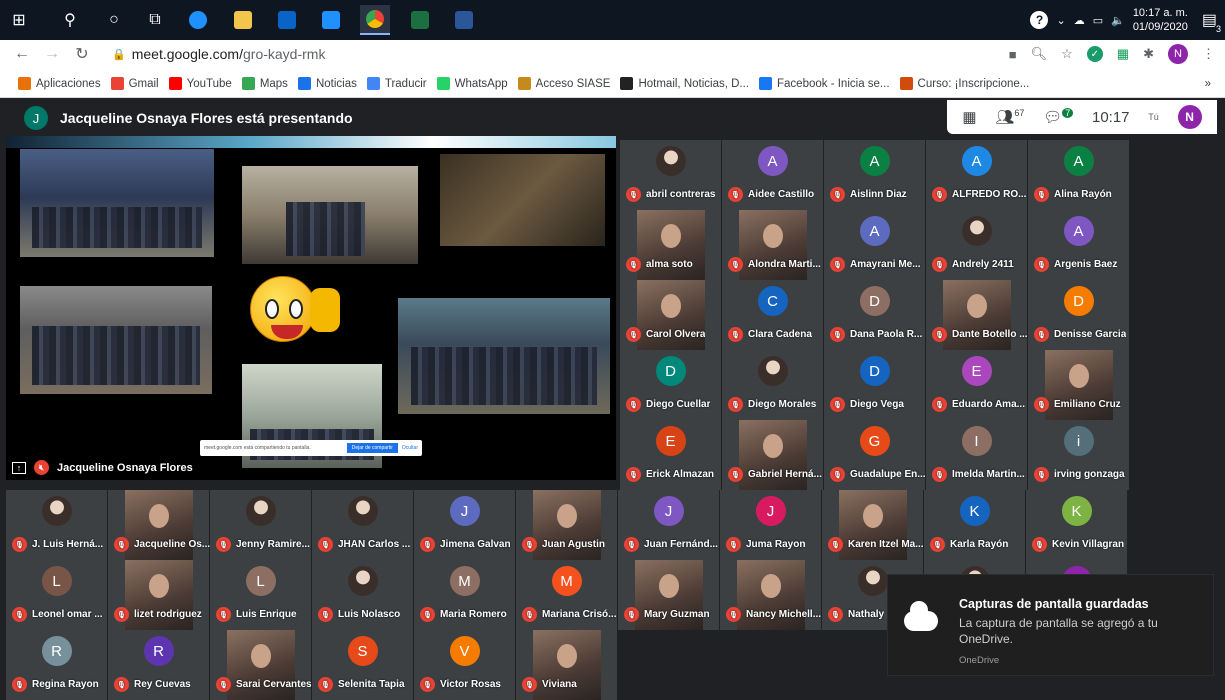 Image resolution: width=1225 pixels, height=700 pixels. I want to click on participant-tile: D 🎙︎ Diego Cuellar, so click(670, 385).